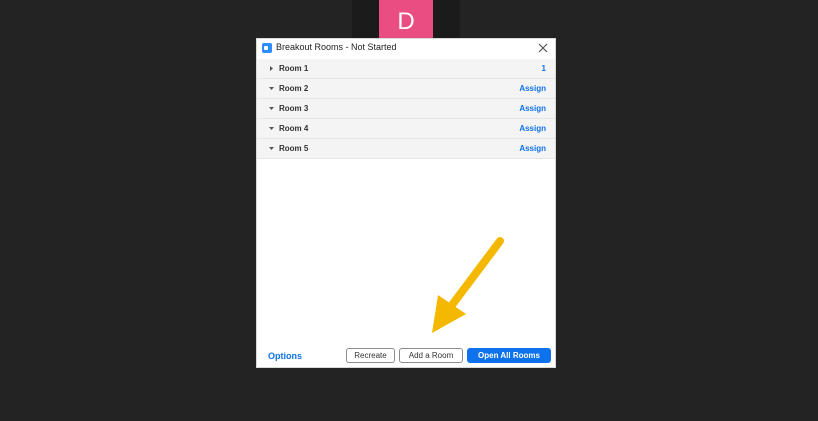 The image size is (818, 421). Describe the element at coordinates (406, 149) in the screenshot. I see `room-row: Room 5 Assign` at that location.